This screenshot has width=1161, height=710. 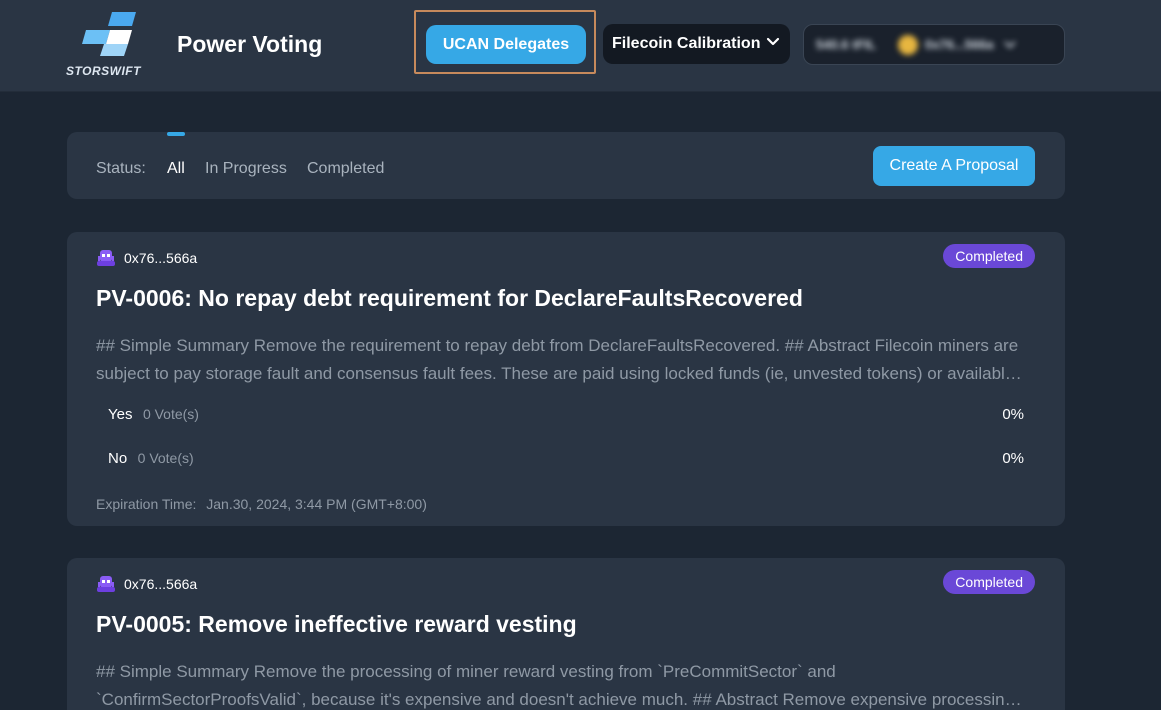 I want to click on logo-wordmark: STORSWIFT, so click(x=103, y=71).